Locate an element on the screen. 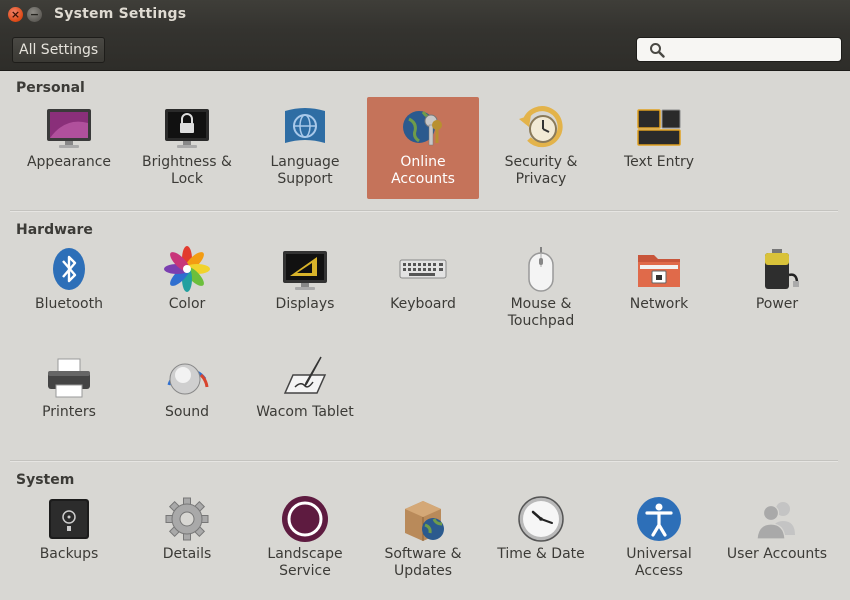  wacom-tablet-icon is located at coordinates (305, 375).